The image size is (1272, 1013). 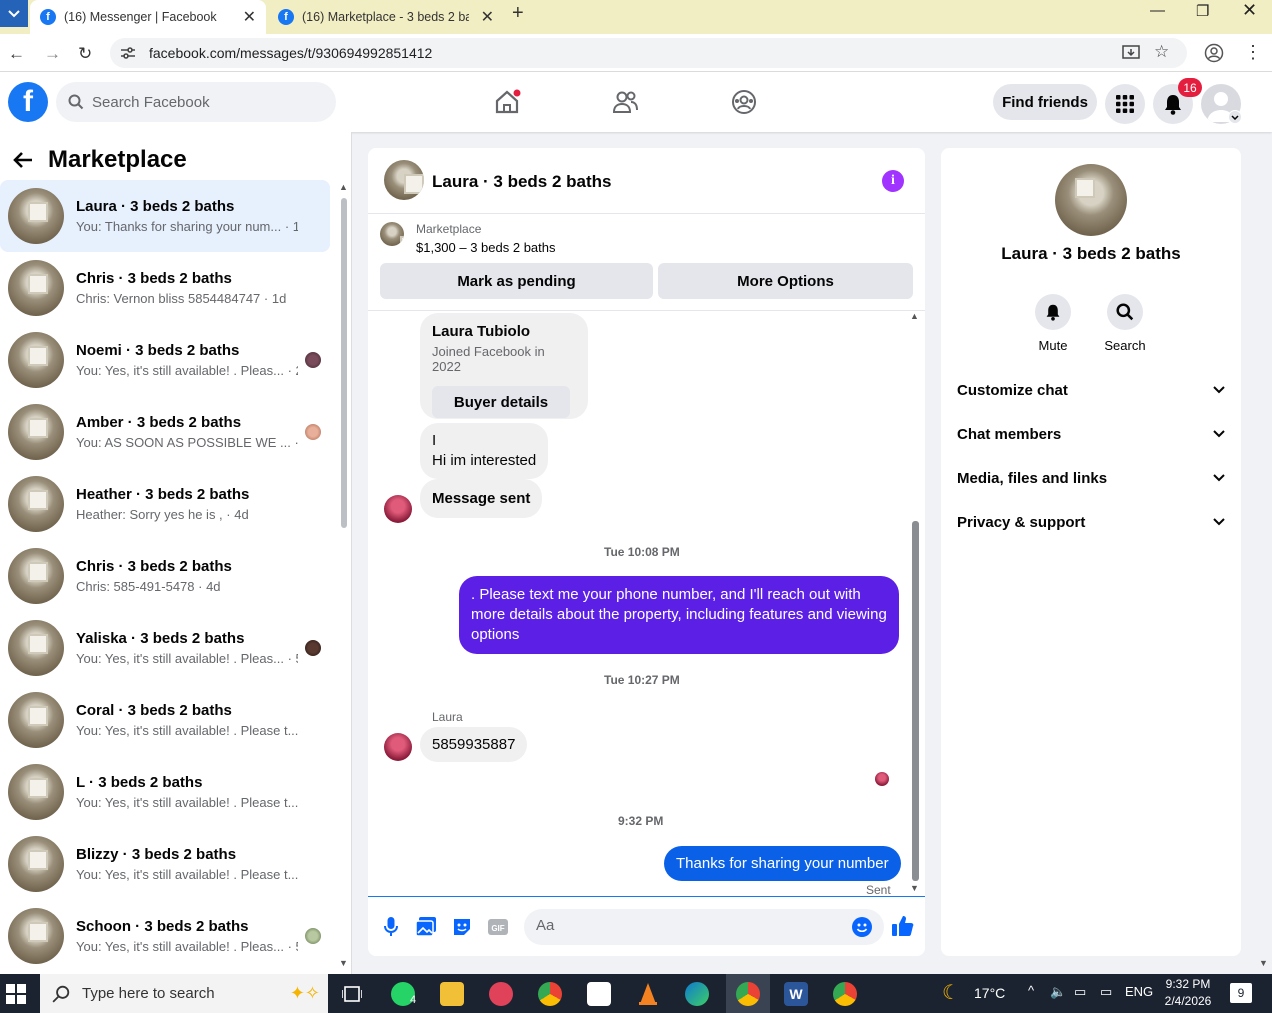 What do you see at coordinates (1053, 345) in the screenshot?
I see `mute-label: Mute` at bounding box center [1053, 345].